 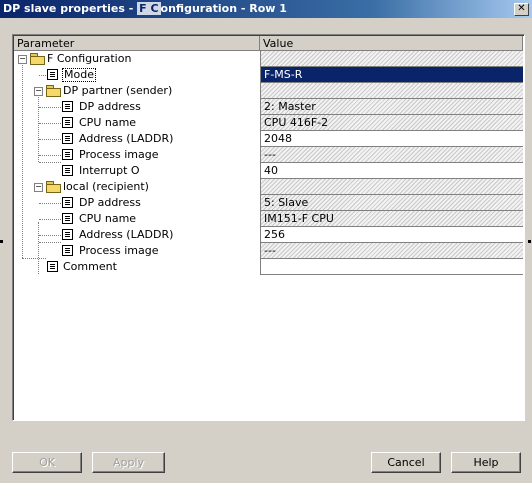 I want to click on ok-button: OK, so click(x=47, y=462).